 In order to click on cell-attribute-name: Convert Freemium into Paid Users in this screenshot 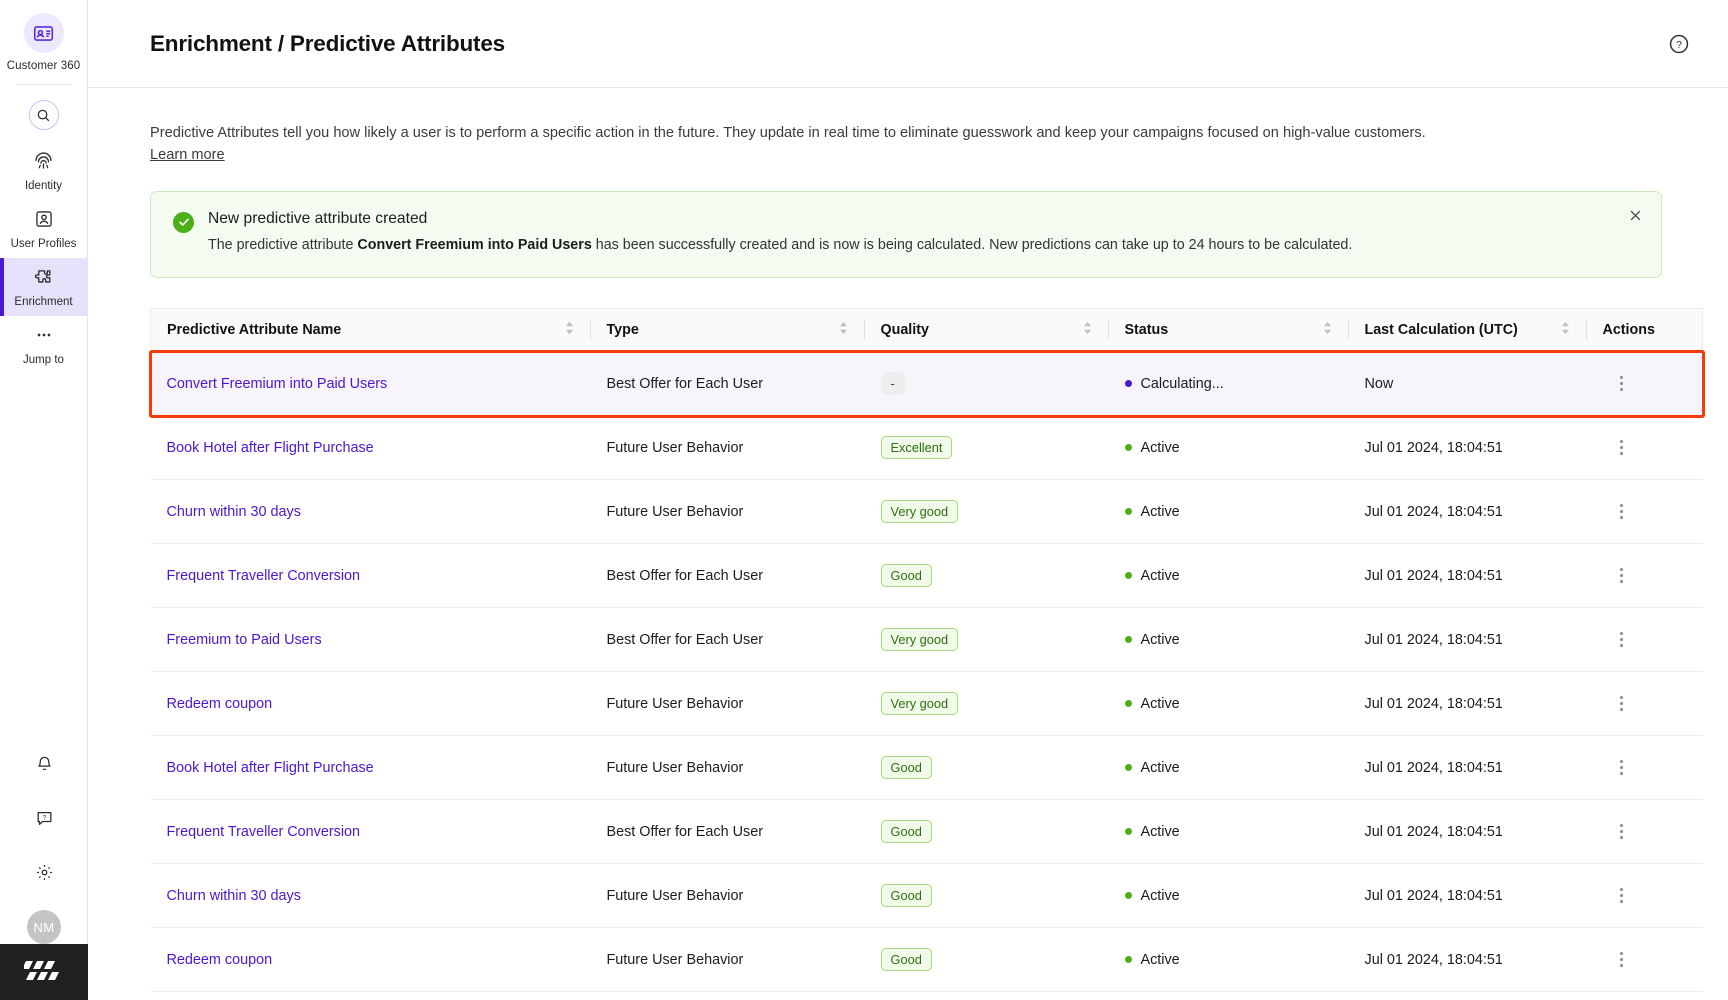, I will do `click(370, 384)`.